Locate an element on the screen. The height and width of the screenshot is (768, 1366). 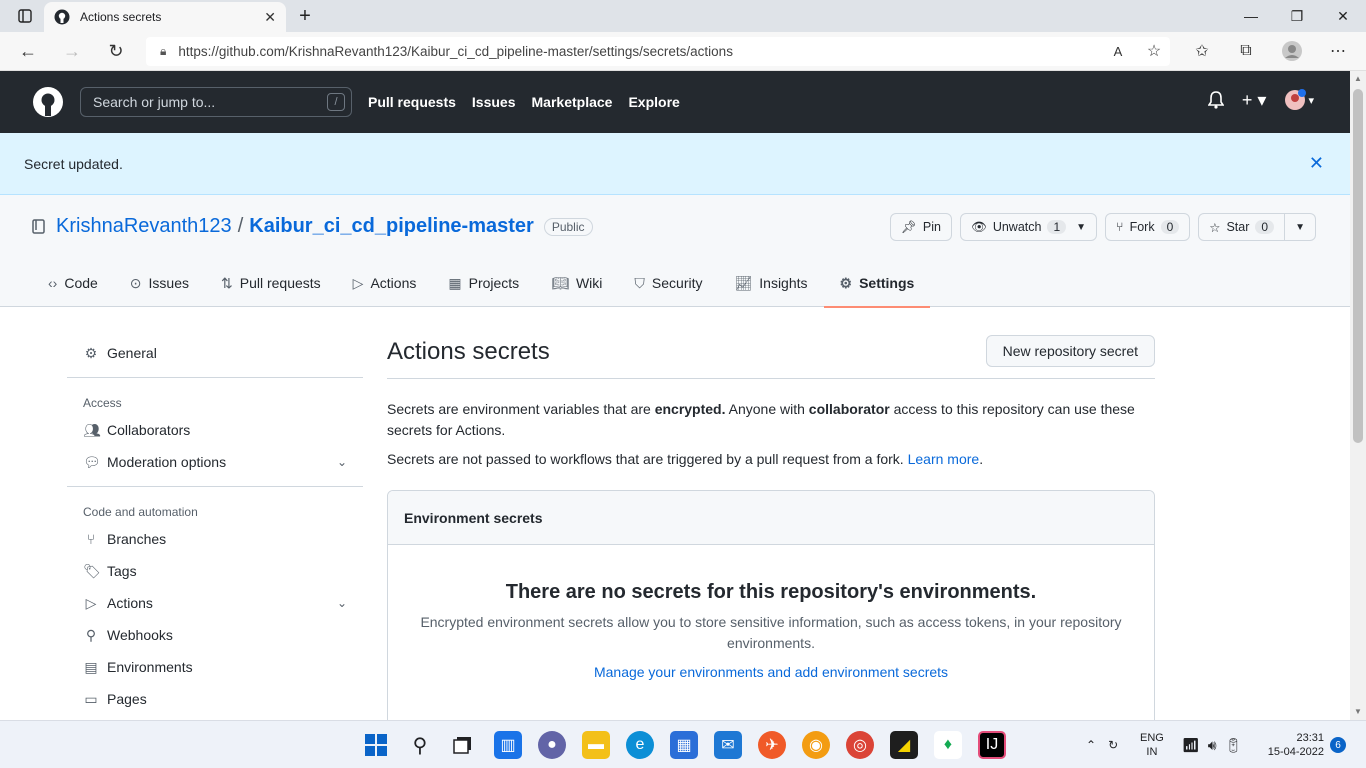
star-button: ☆ Star 0 is located at coordinates (1242, 227).